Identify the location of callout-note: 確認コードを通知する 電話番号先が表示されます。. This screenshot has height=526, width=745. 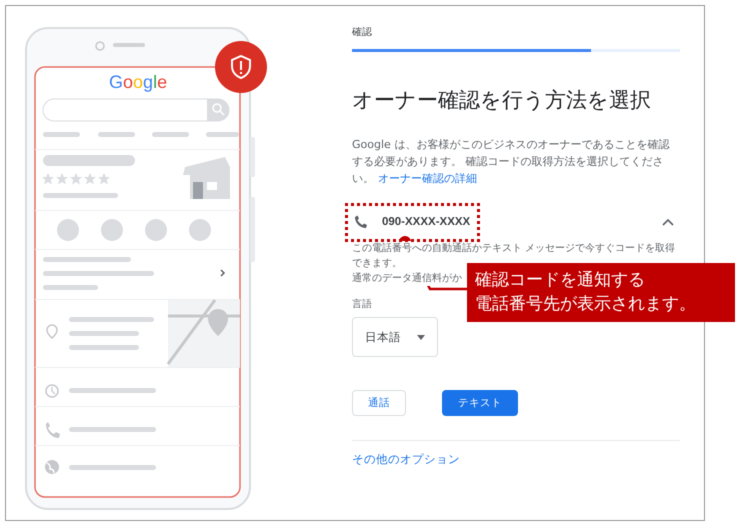
(601, 292).